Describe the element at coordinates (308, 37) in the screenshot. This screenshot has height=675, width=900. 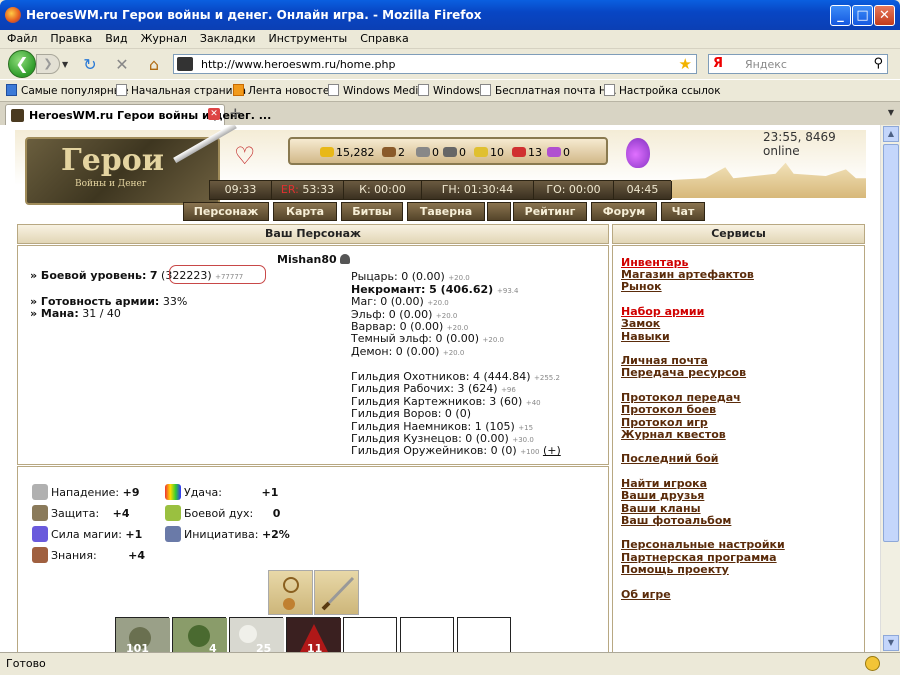
I see `menu-tools: Инструменты` at that location.